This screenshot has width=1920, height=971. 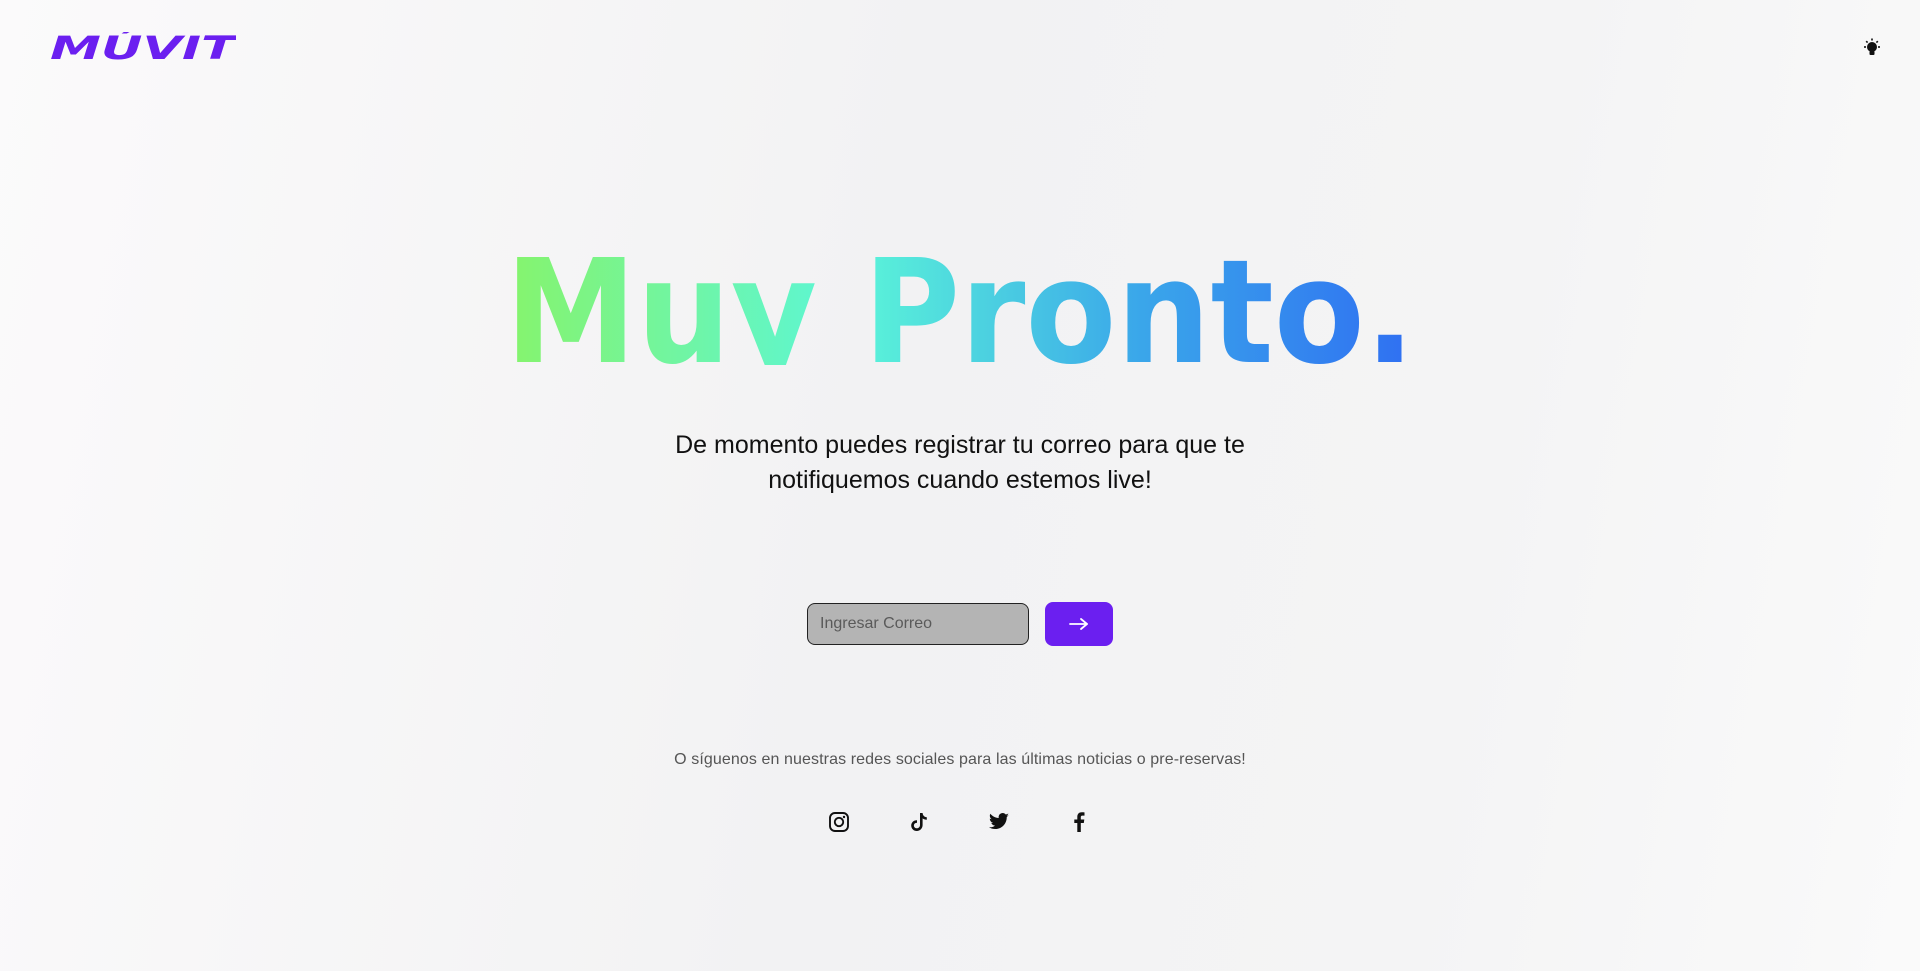 I want to click on facebook-icon, so click(x=1079, y=822).